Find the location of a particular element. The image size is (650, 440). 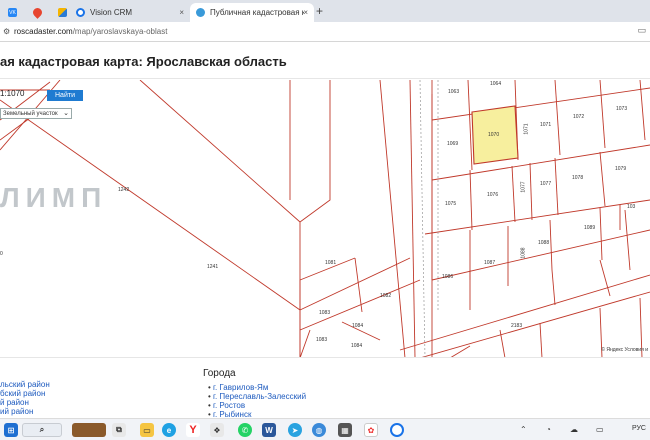

map-copyright: © Яндекс Условия и is located at coordinates (624, 350).